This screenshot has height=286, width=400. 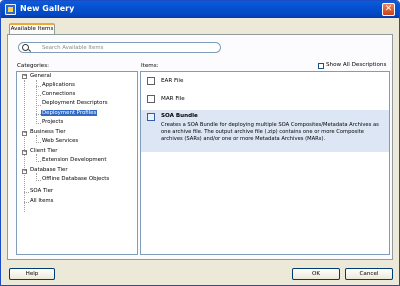 I want to click on list-item-ear-file: EAR File, so click(x=265, y=81).